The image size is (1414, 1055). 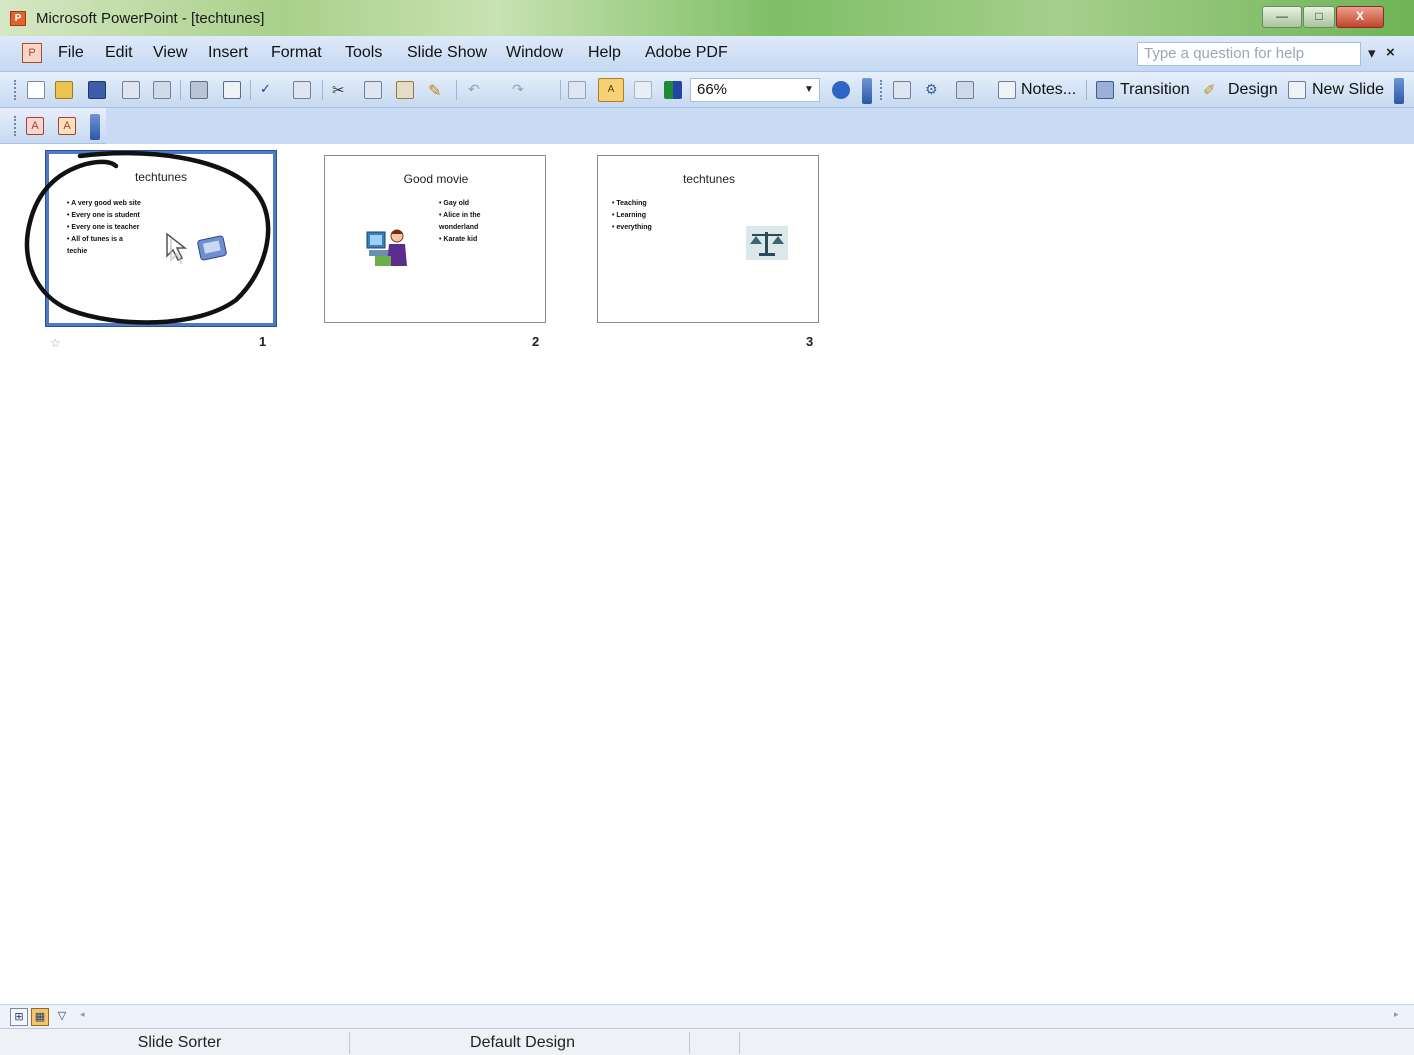 What do you see at coordinates (82, 1014) in the screenshot?
I see `scroll-left-icon: ◂` at bounding box center [82, 1014].